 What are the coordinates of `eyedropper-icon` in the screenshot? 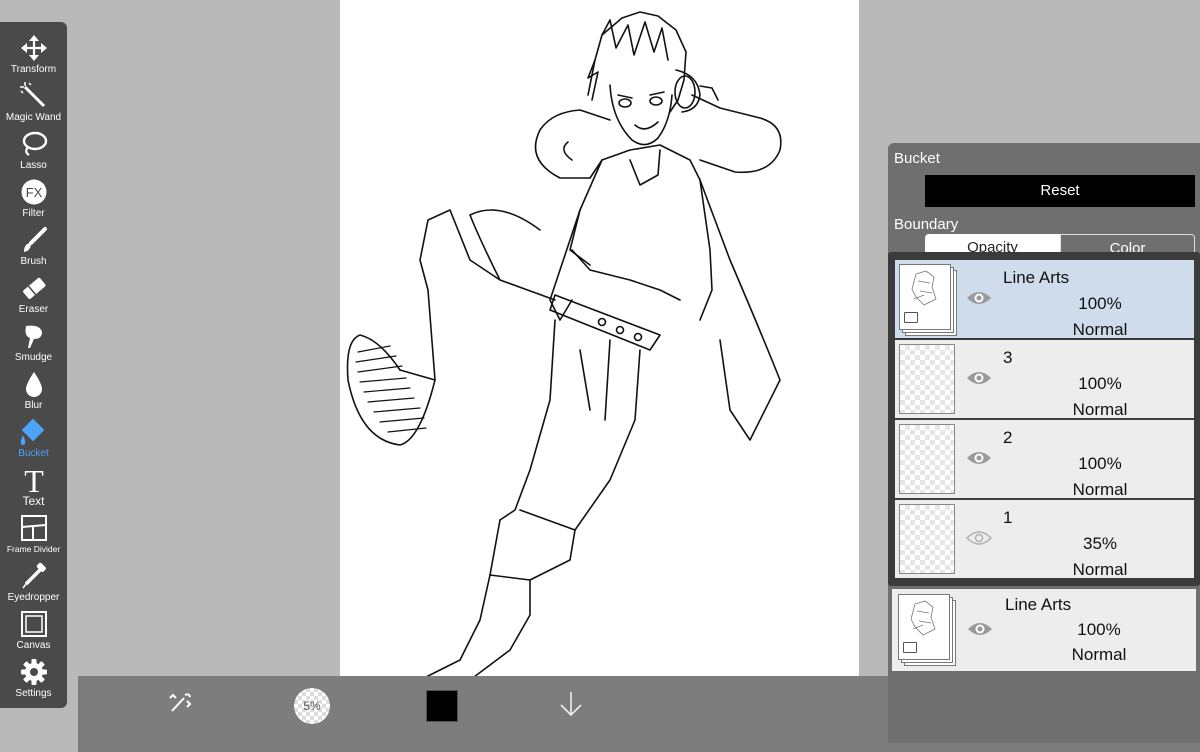 It's located at (33, 579).